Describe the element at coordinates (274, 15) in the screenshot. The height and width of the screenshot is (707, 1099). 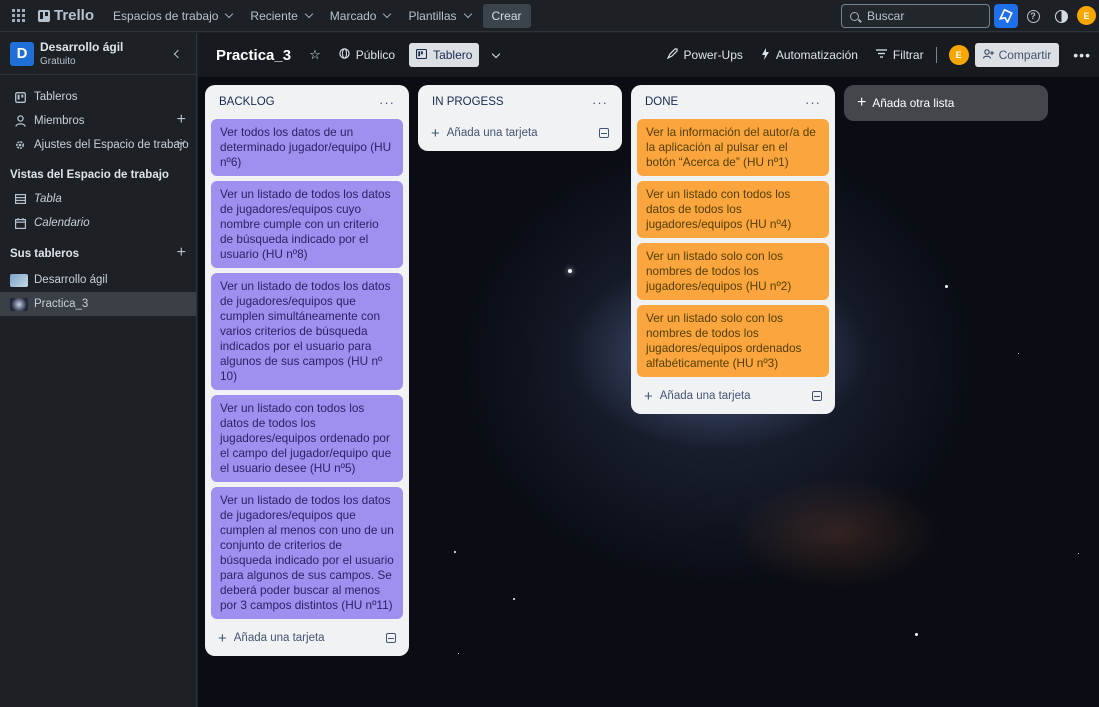
I see `nav-recent-label: Reciente` at that location.